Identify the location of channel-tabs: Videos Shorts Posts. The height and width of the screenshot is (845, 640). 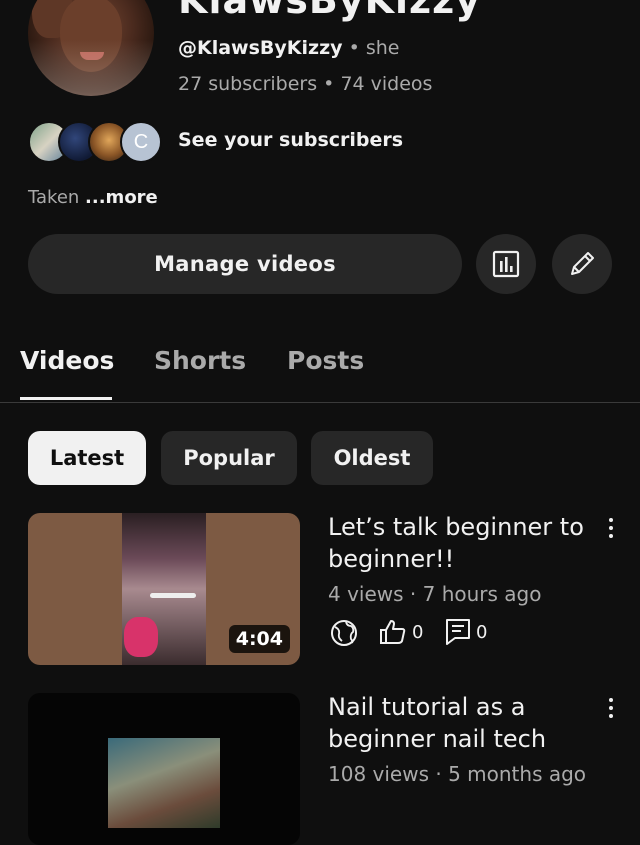
(320, 371).